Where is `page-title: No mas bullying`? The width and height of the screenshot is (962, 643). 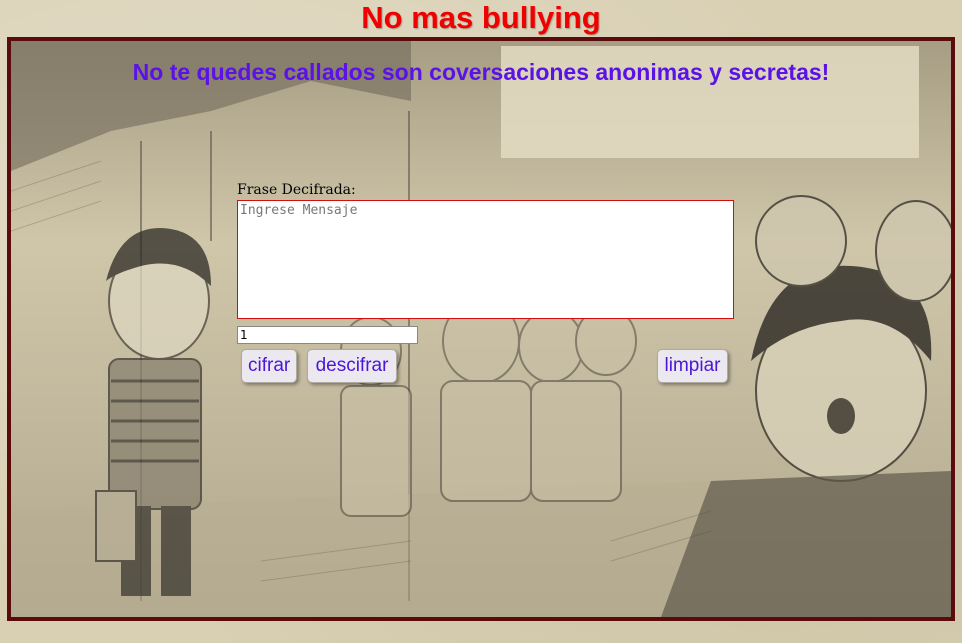
page-title: No mas bullying is located at coordinates (481, 17).